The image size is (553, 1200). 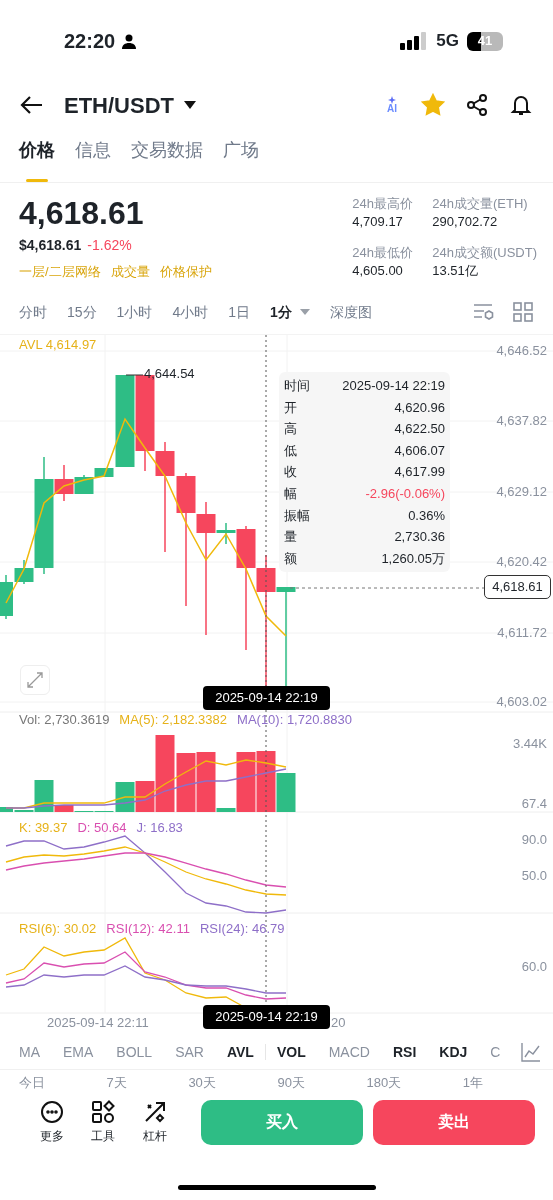 What do you see at coordinates (480, 204) in the screenshot?
I see `stat-label: 24h成交量(ETH)` at bounding box center [480, 204].